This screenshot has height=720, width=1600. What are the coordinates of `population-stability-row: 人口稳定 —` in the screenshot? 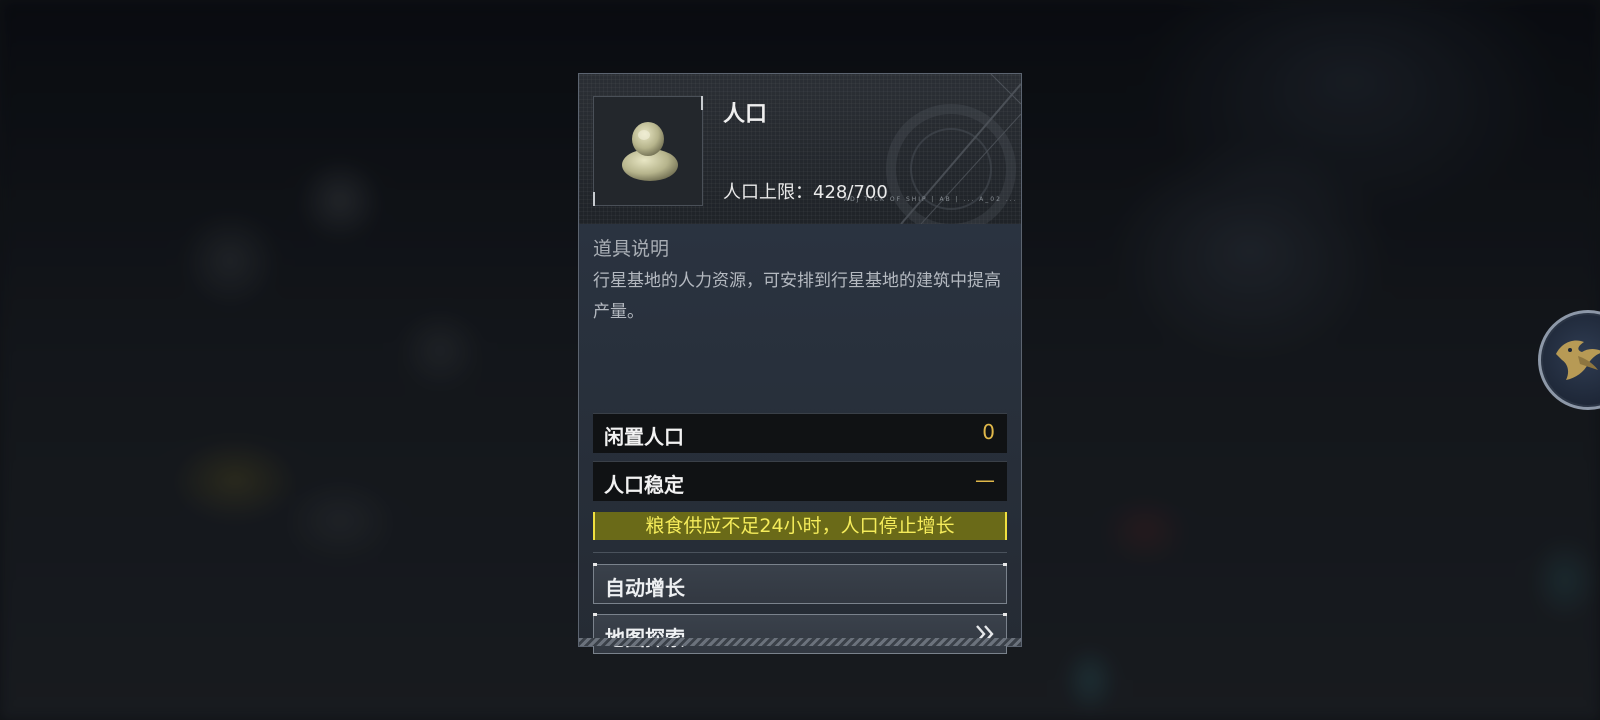 It's located at (800, 481).